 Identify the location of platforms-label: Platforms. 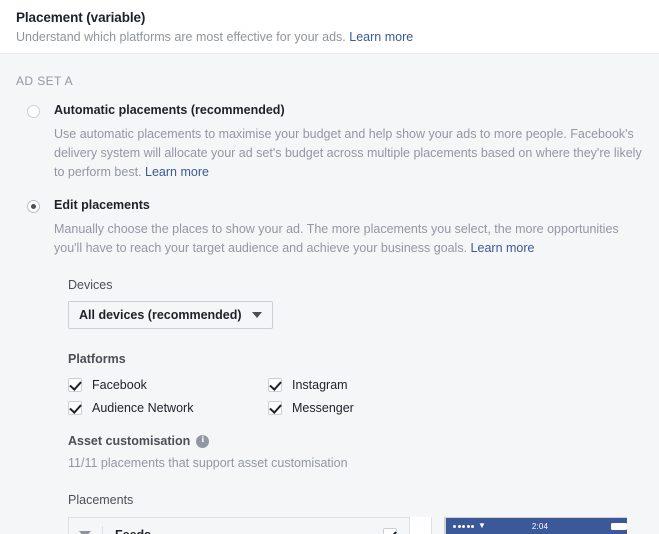
(97, 359).